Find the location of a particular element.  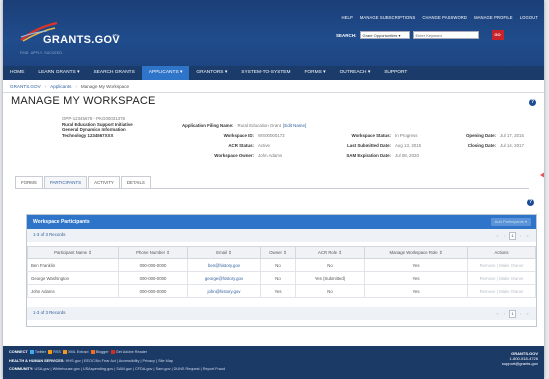

col-label: Email is located at coordinates (221, 252).